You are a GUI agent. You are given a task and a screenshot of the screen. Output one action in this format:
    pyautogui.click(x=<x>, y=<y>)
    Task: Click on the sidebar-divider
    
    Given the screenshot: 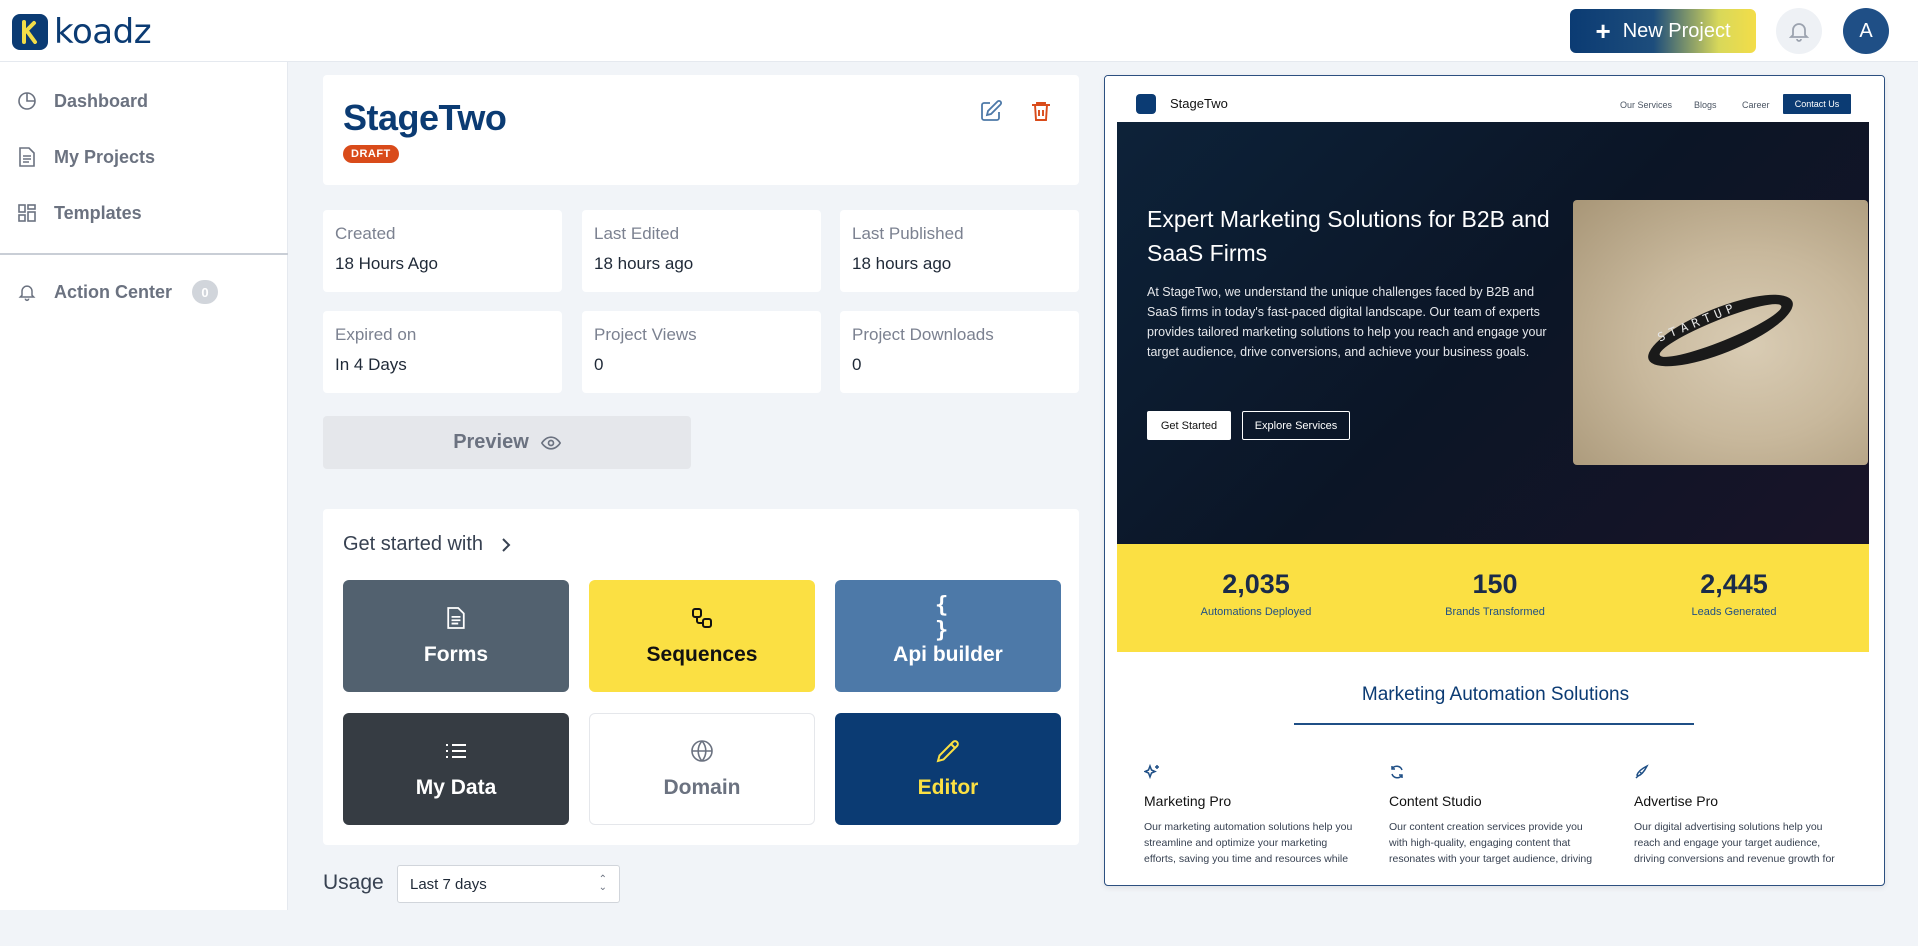 What is the action you would take?
    pyautogui.click(x=144, y=254)
    